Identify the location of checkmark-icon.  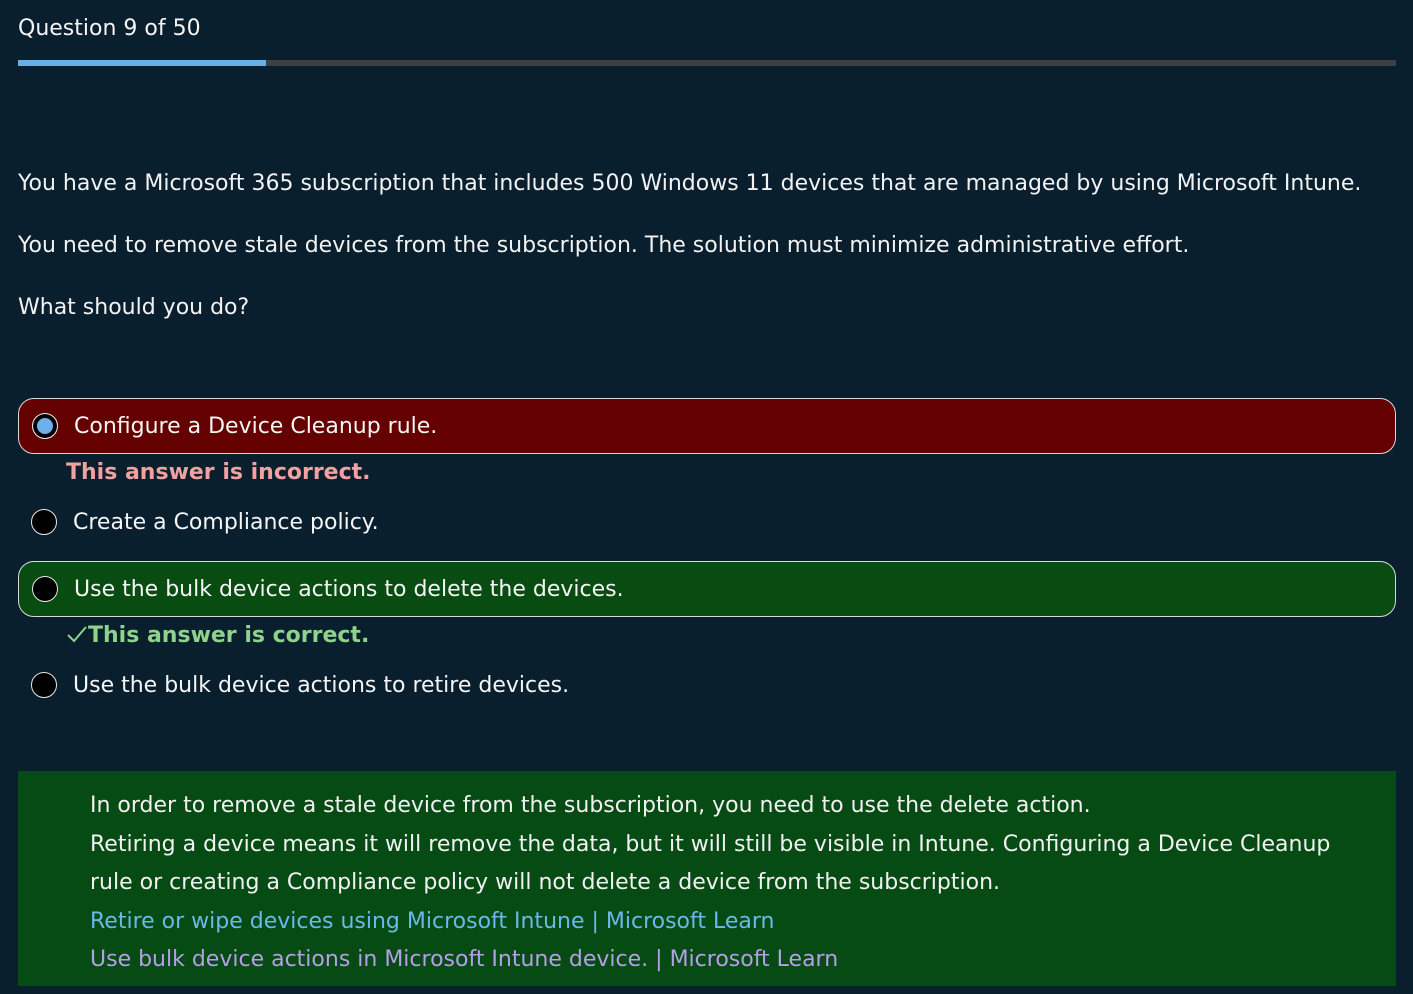
(77, 634).